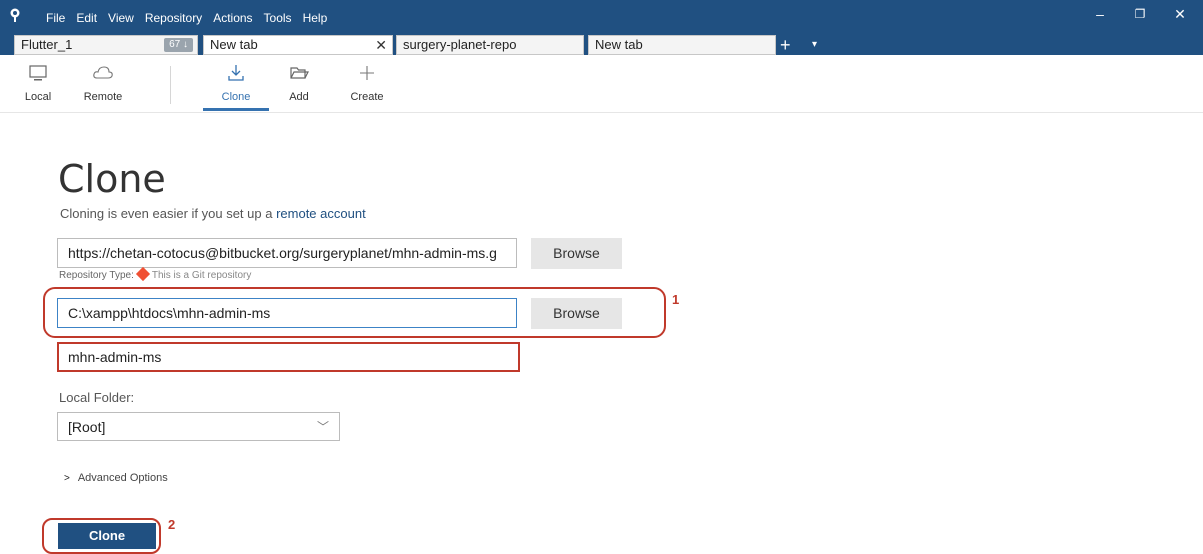 The height and width of the screenshot is (554, 1203). What do you see at coordinates (170, 85) in the screenshot?
I see `toolbar-divider` at bounding box center [170, 85].